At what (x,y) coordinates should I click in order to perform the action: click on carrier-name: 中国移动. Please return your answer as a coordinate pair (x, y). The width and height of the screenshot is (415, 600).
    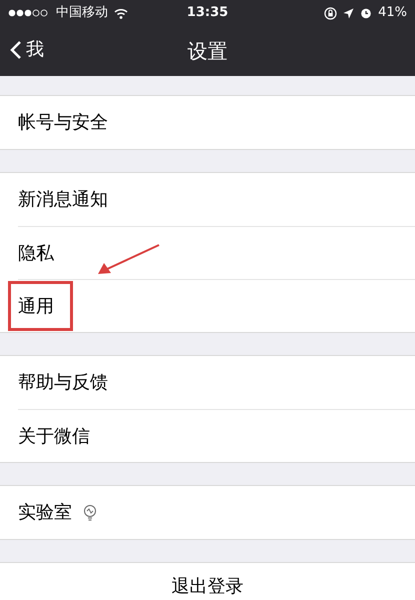
    Looking at the image, I should click on (82, 13).